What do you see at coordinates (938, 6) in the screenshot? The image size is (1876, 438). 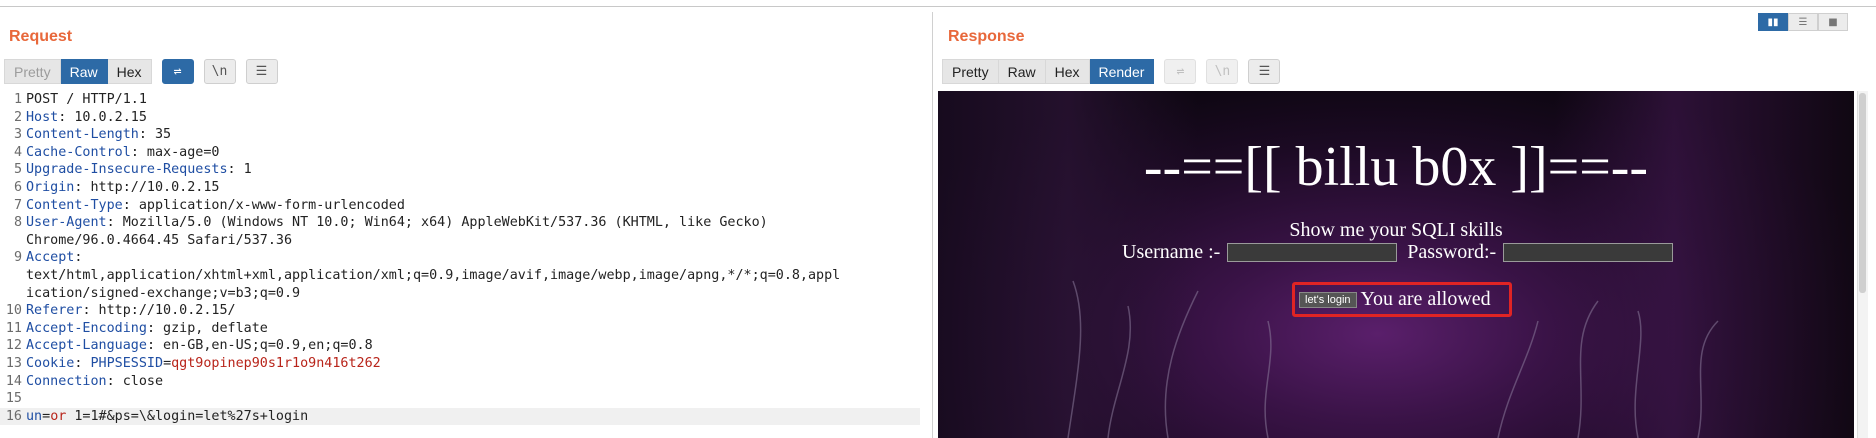 I see `window-top-border` at bounding box center [938, 6].